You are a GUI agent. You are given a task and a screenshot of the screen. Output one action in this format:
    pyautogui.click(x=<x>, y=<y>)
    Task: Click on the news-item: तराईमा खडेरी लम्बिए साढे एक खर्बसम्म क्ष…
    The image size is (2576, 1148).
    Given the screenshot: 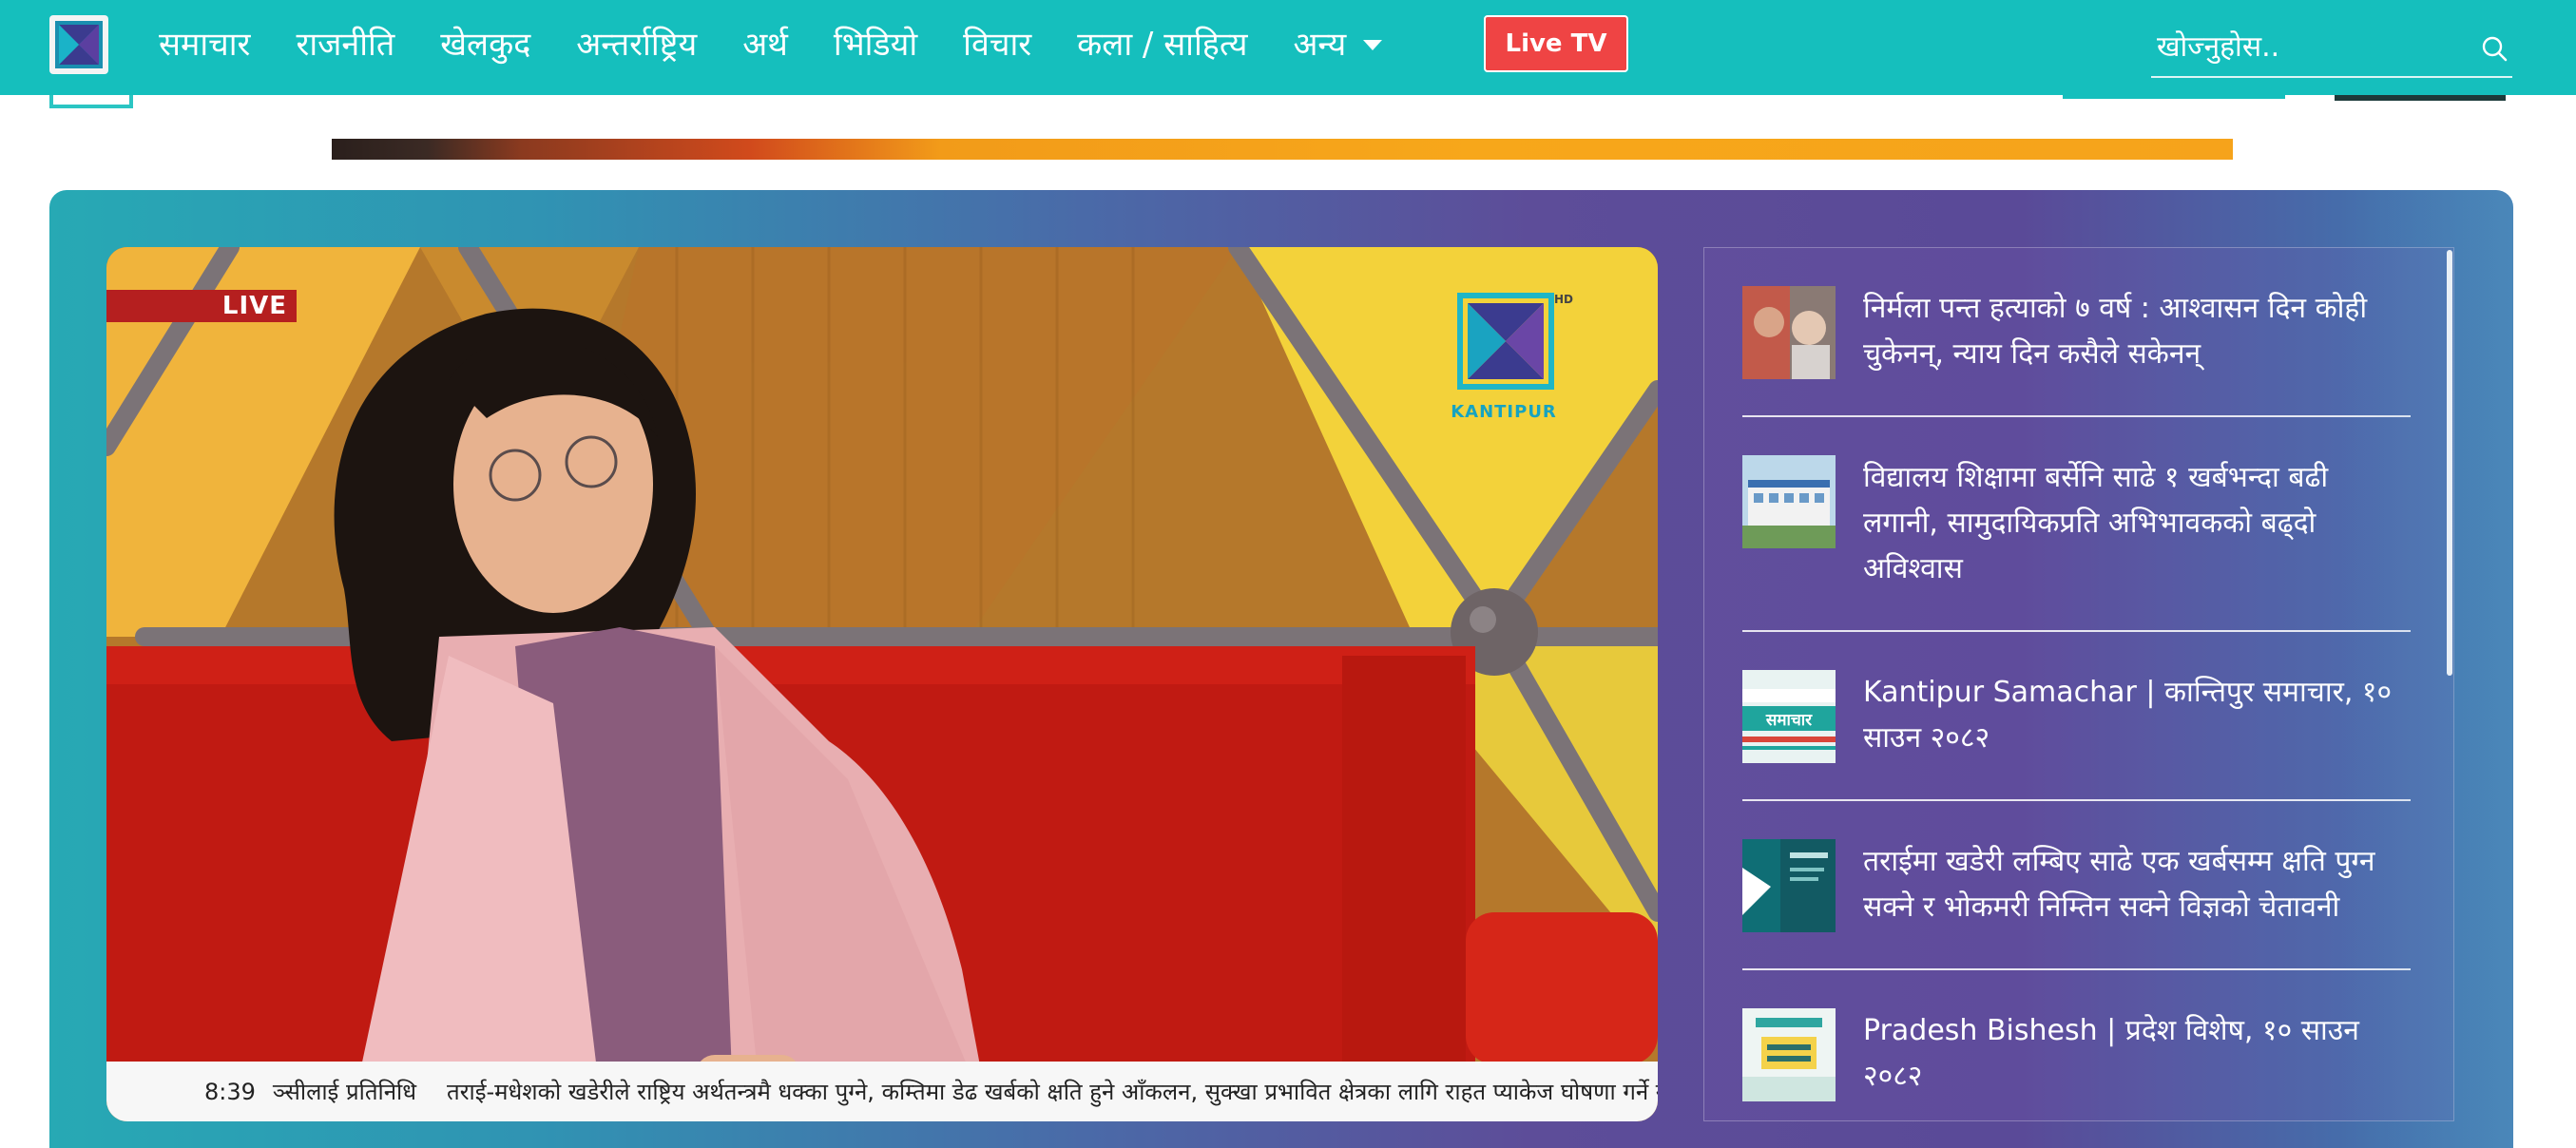 What is the action you would take?
    pyautogui.click(x=2077, y=885)
    